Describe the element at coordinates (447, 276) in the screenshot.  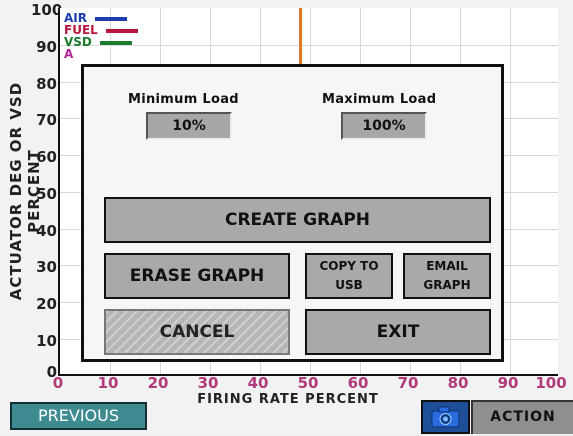
I see `email-graph-button: EMAIL GRAPH` at that location.